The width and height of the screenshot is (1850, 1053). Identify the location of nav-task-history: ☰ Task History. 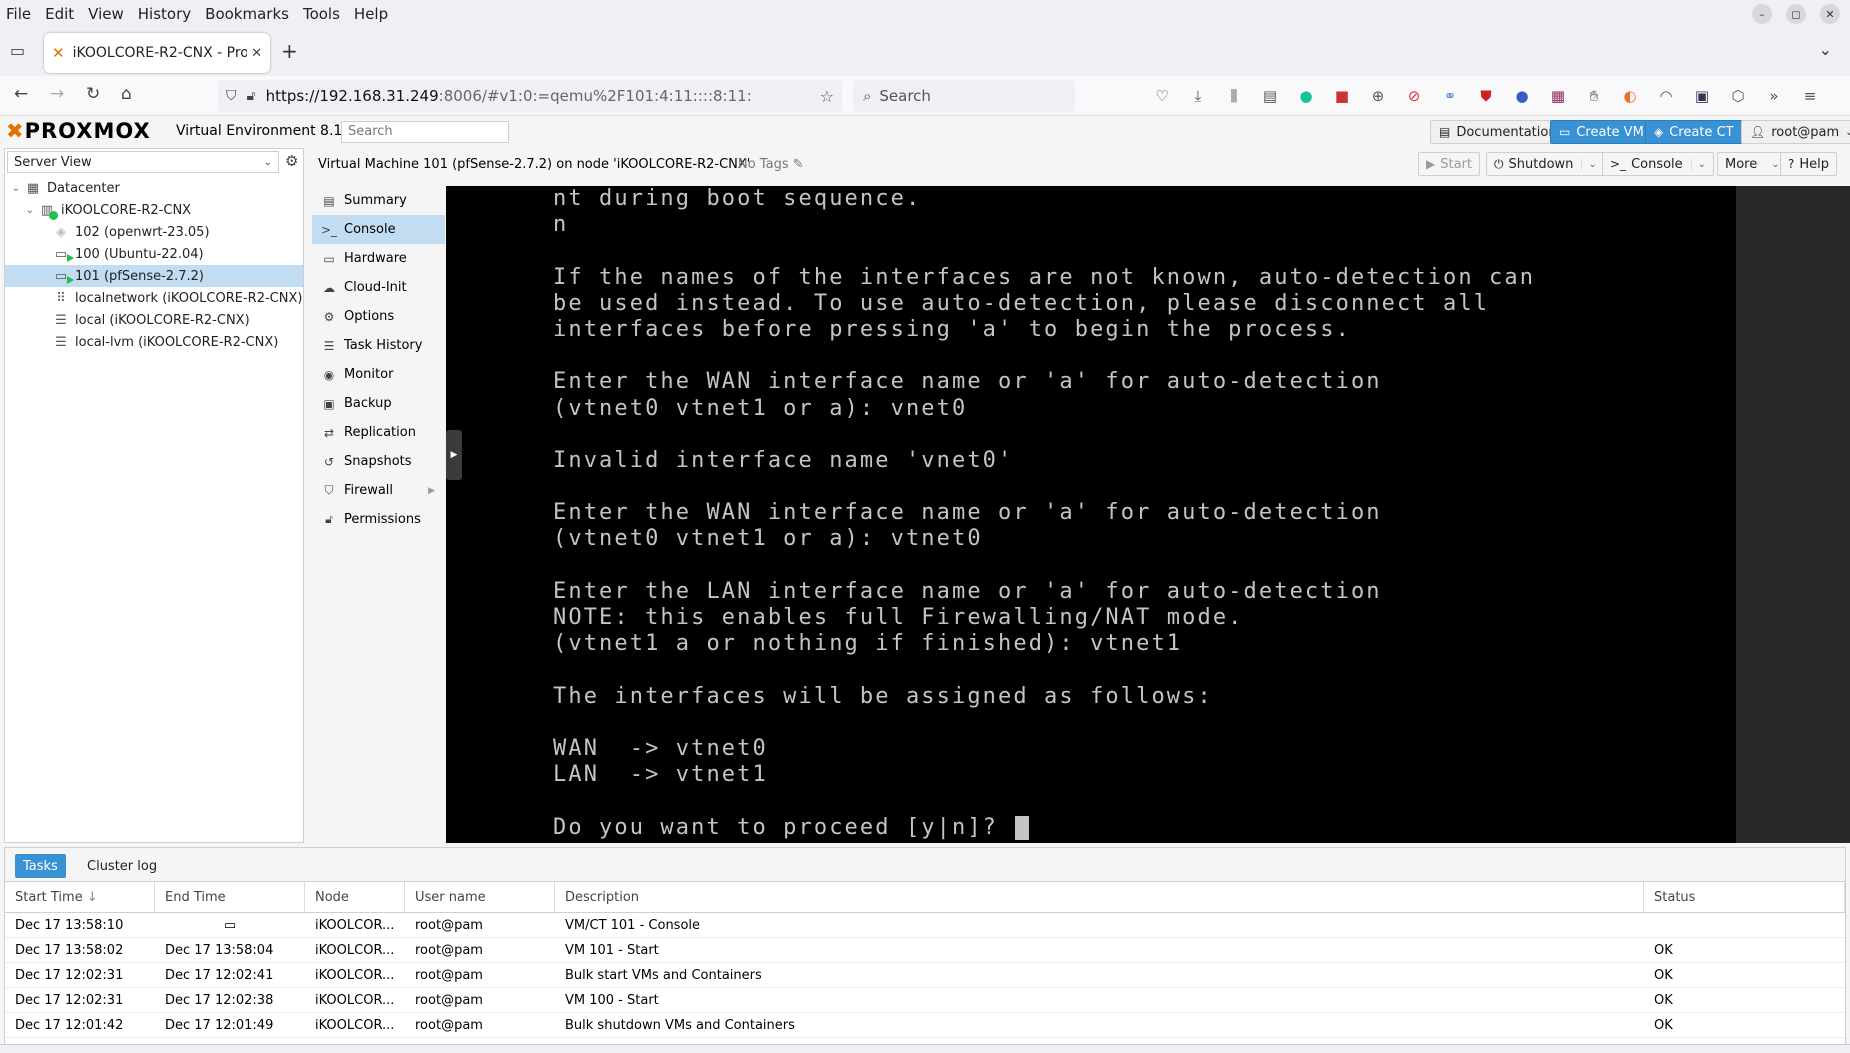
(378, 345).